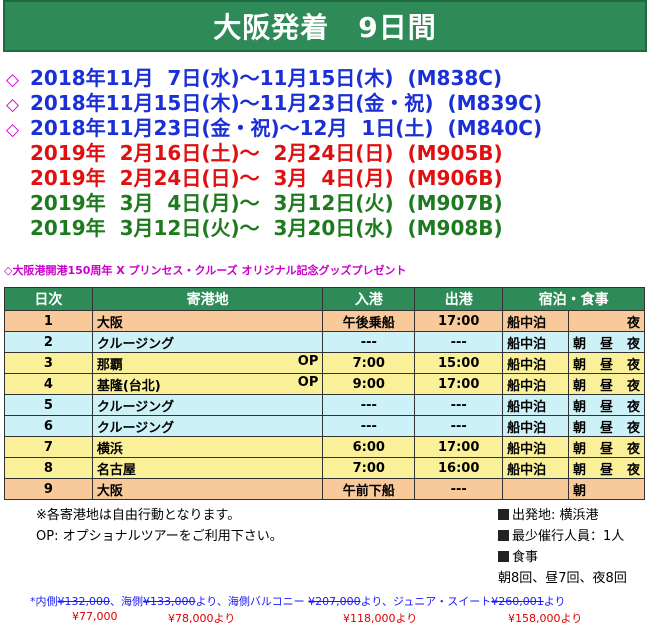 The width and height of the screenshot is (650, 626). Describe the element at coordinates (266, 153) in the screenshot. I see `departure-date-text: 2019年 2月16日(土)～ 2月24日(日) (M905B)` at that location.